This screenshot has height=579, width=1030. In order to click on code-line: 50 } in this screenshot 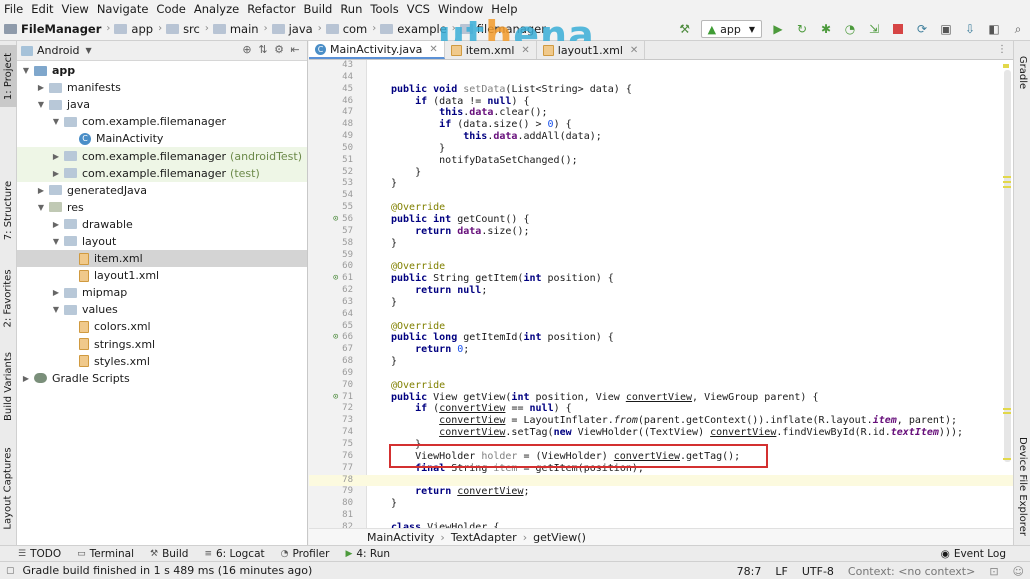, I will do `click(661, 149)`.